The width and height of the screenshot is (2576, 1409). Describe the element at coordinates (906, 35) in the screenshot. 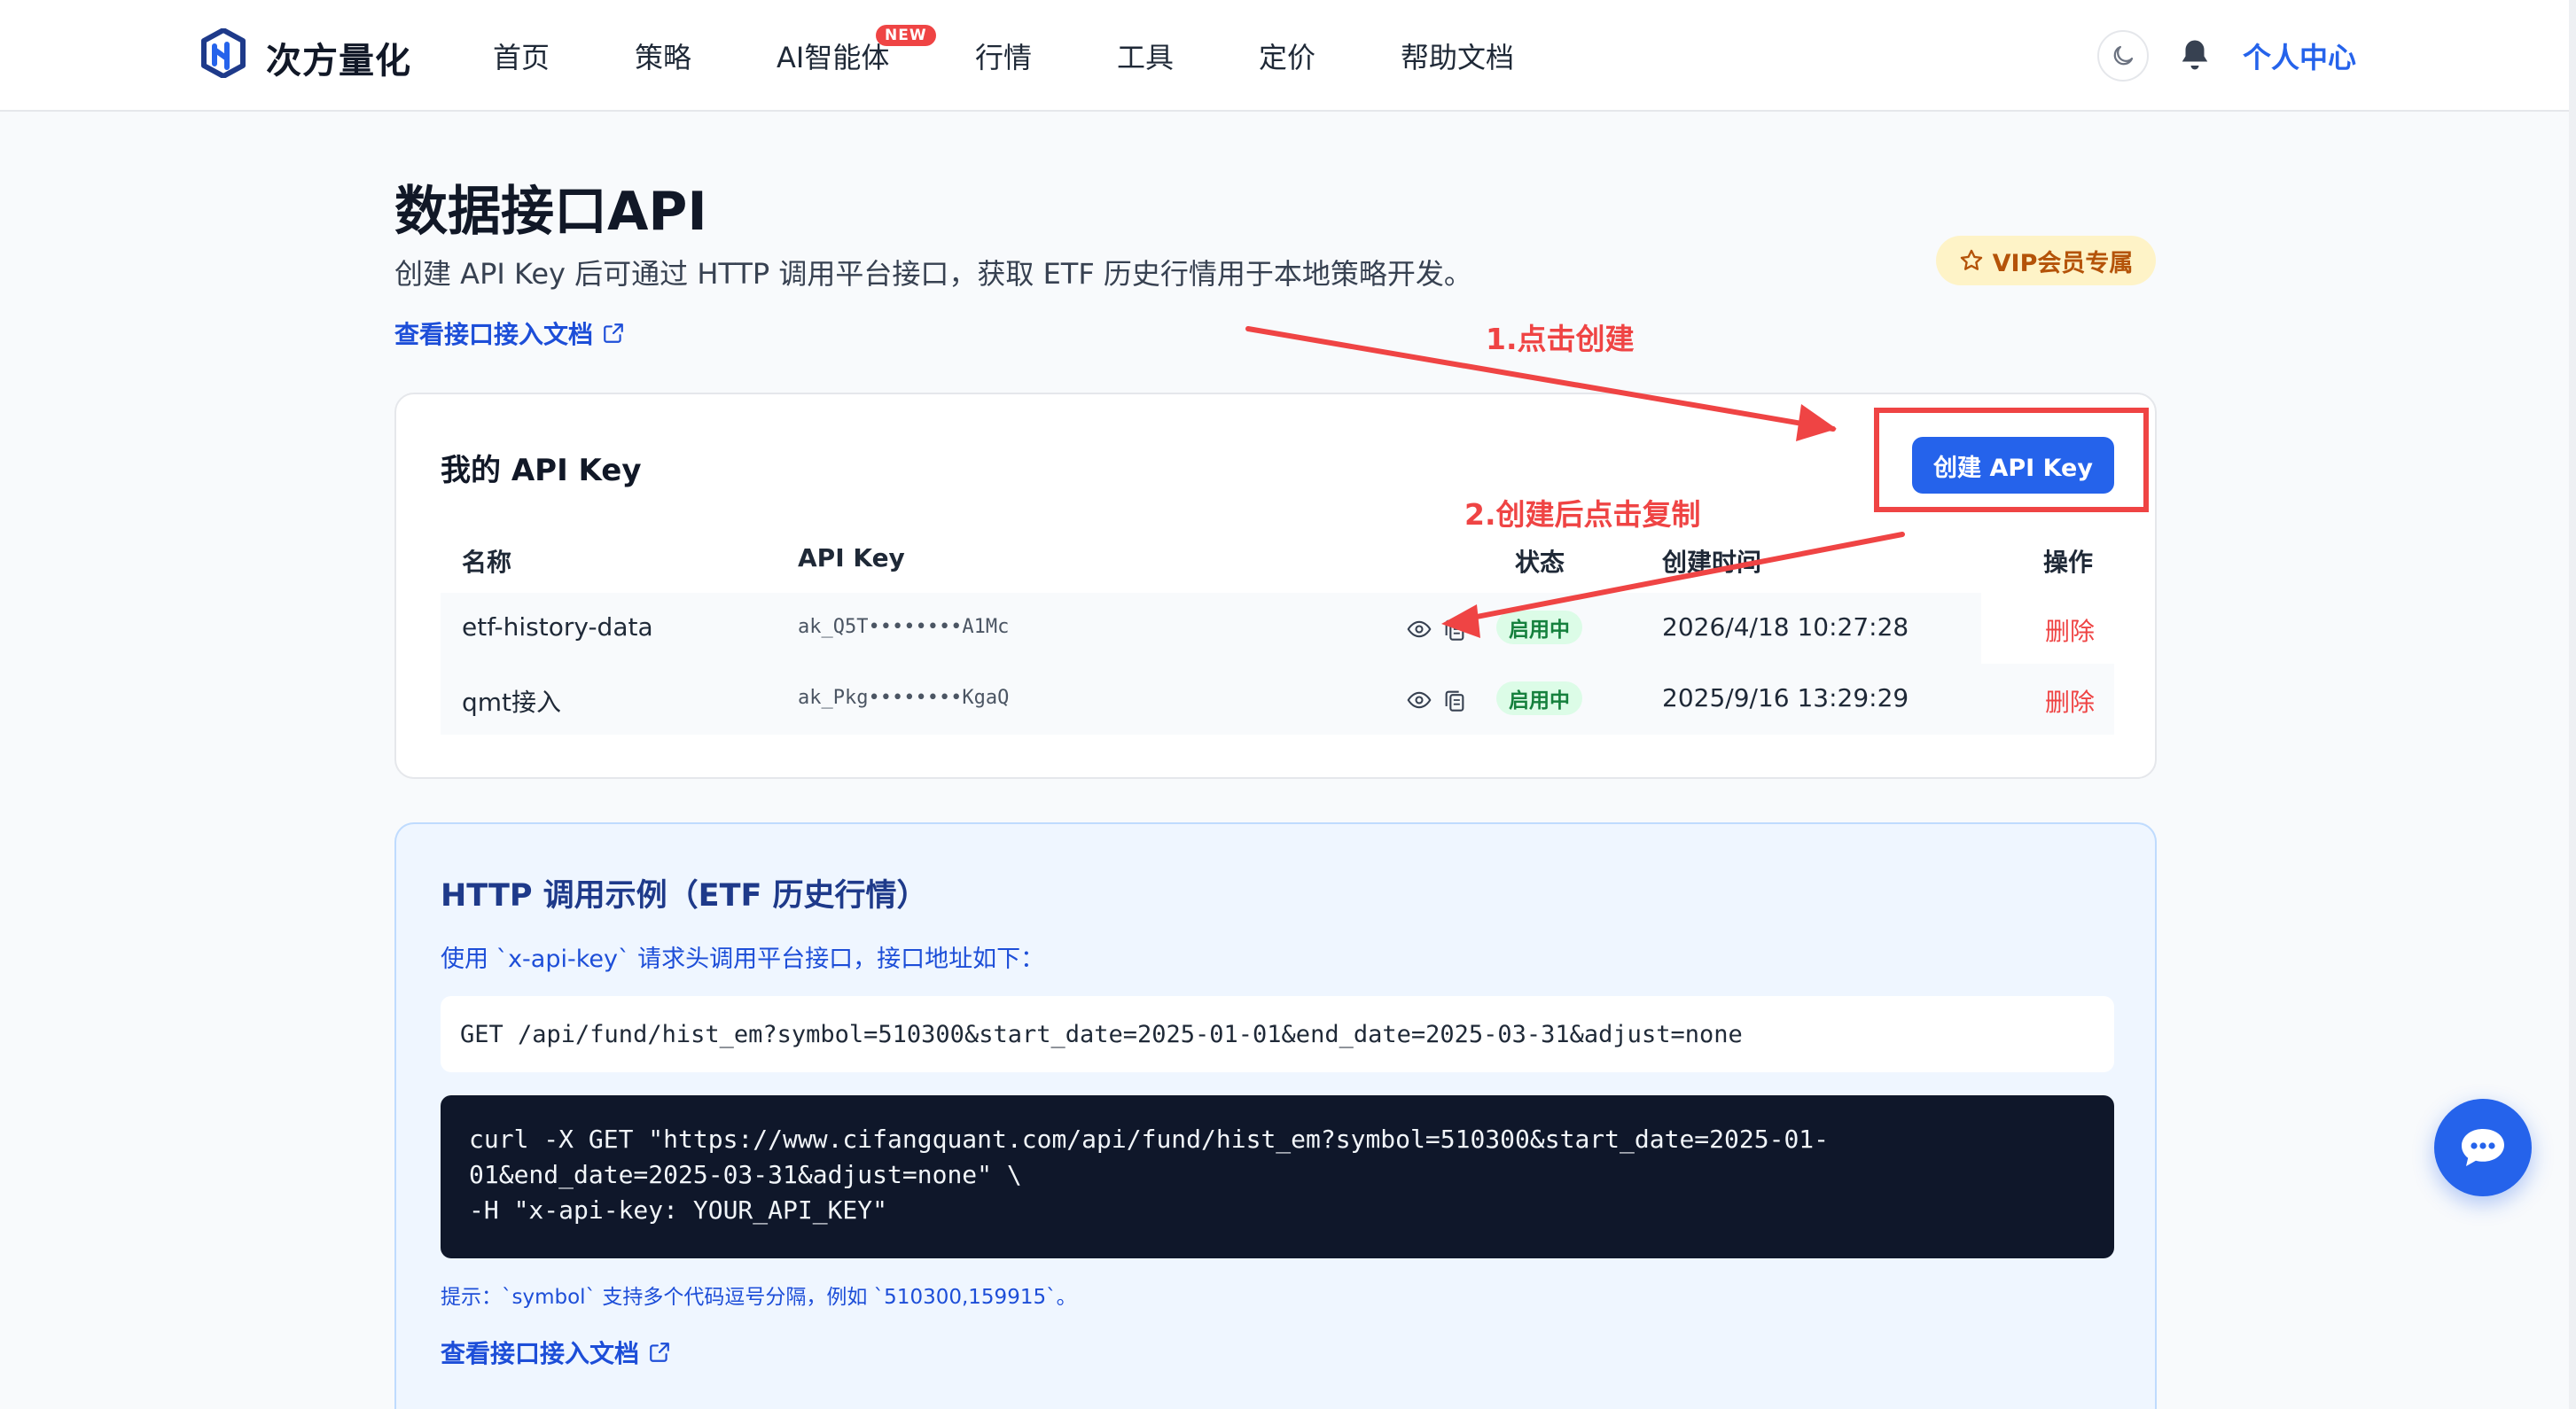

I see `new-badge: NEW` at that location.